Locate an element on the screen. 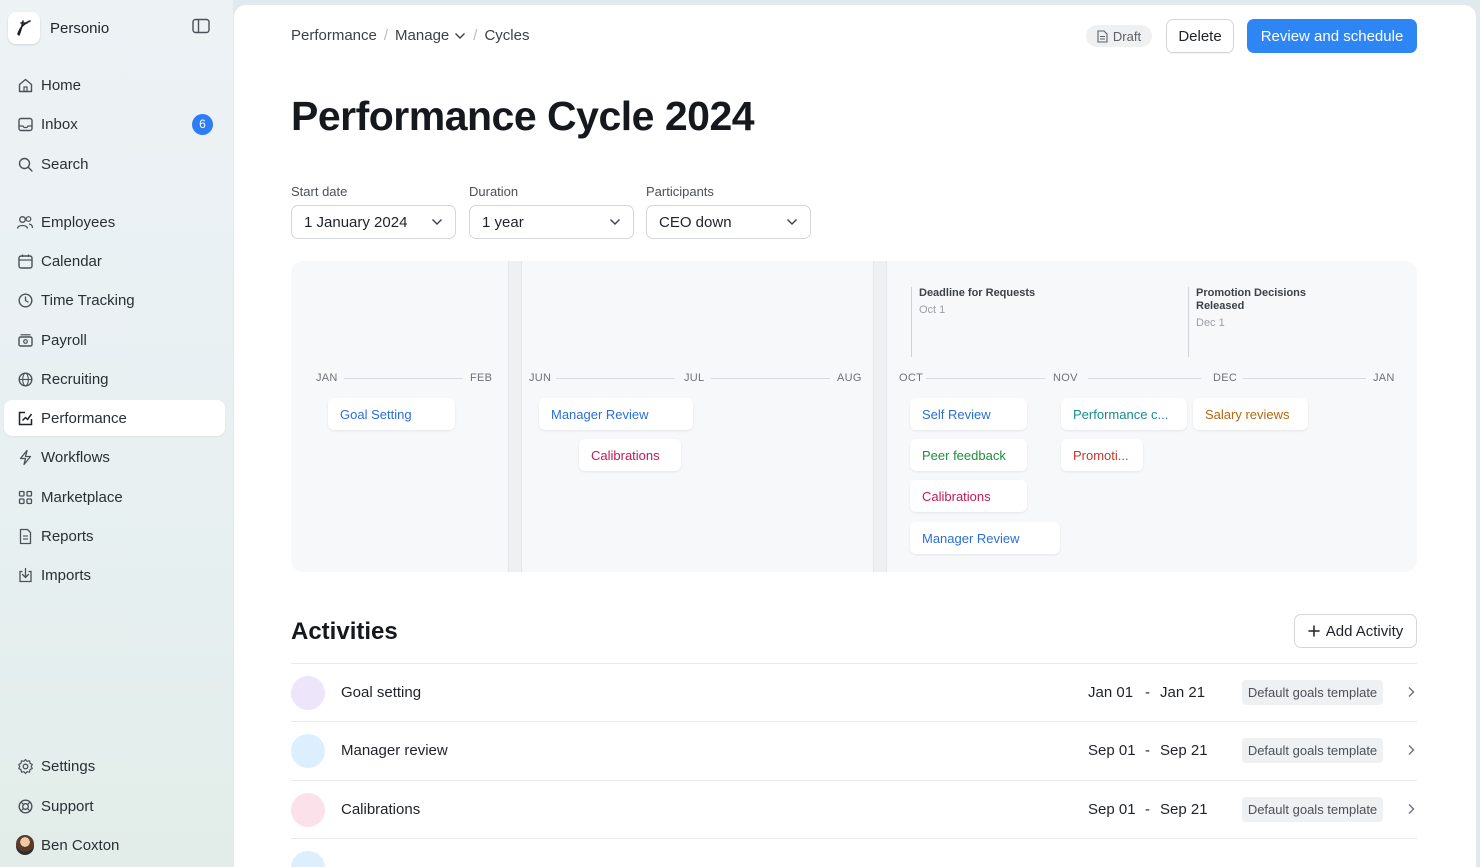 The image size is (1480, 867). month-label: FEB is located at coordinates (481, 378).